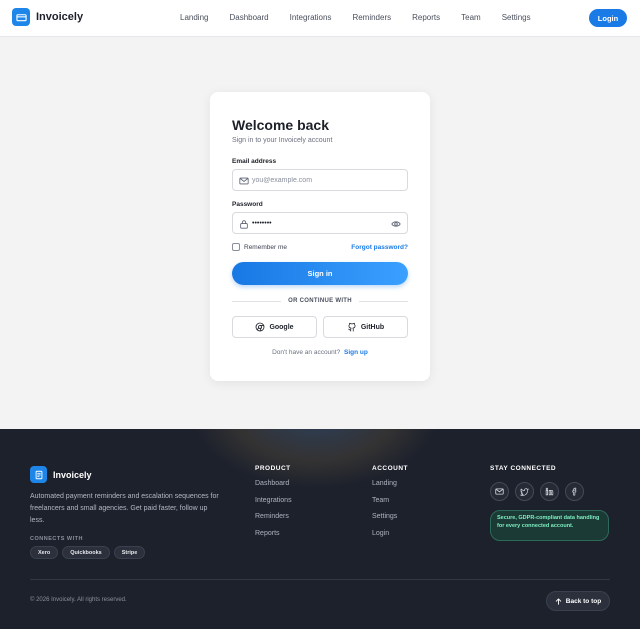 The height and width of the screenshot is (629, 640). Describe the element at coordinates (380, 500) in the screenshot. I see `footer-link-team: Team` at that location.